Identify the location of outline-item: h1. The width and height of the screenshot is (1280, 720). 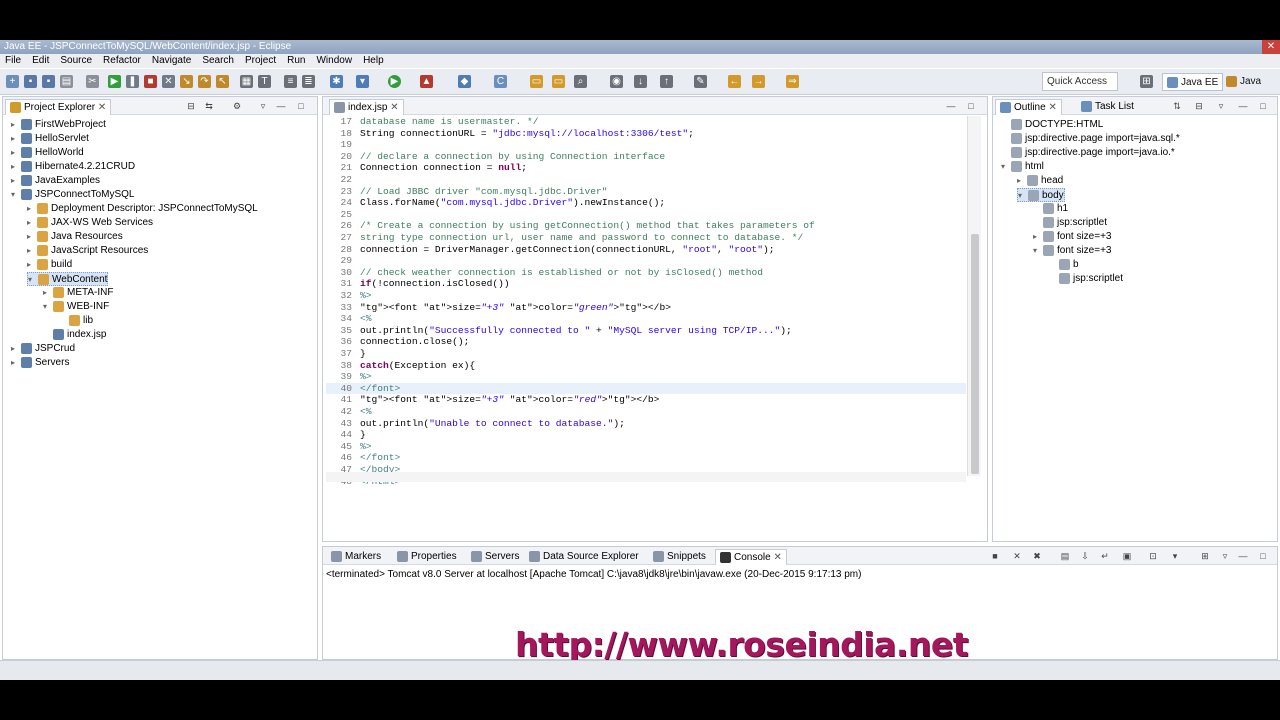
(1050, 209).